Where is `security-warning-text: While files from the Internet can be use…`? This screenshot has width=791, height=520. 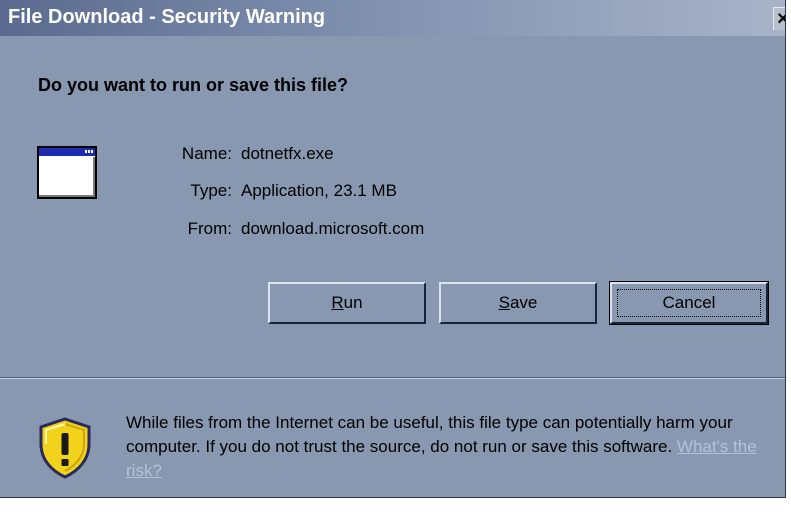 security-warning-text: While files from the Internet can be use… is located at coordinates (455, 447).